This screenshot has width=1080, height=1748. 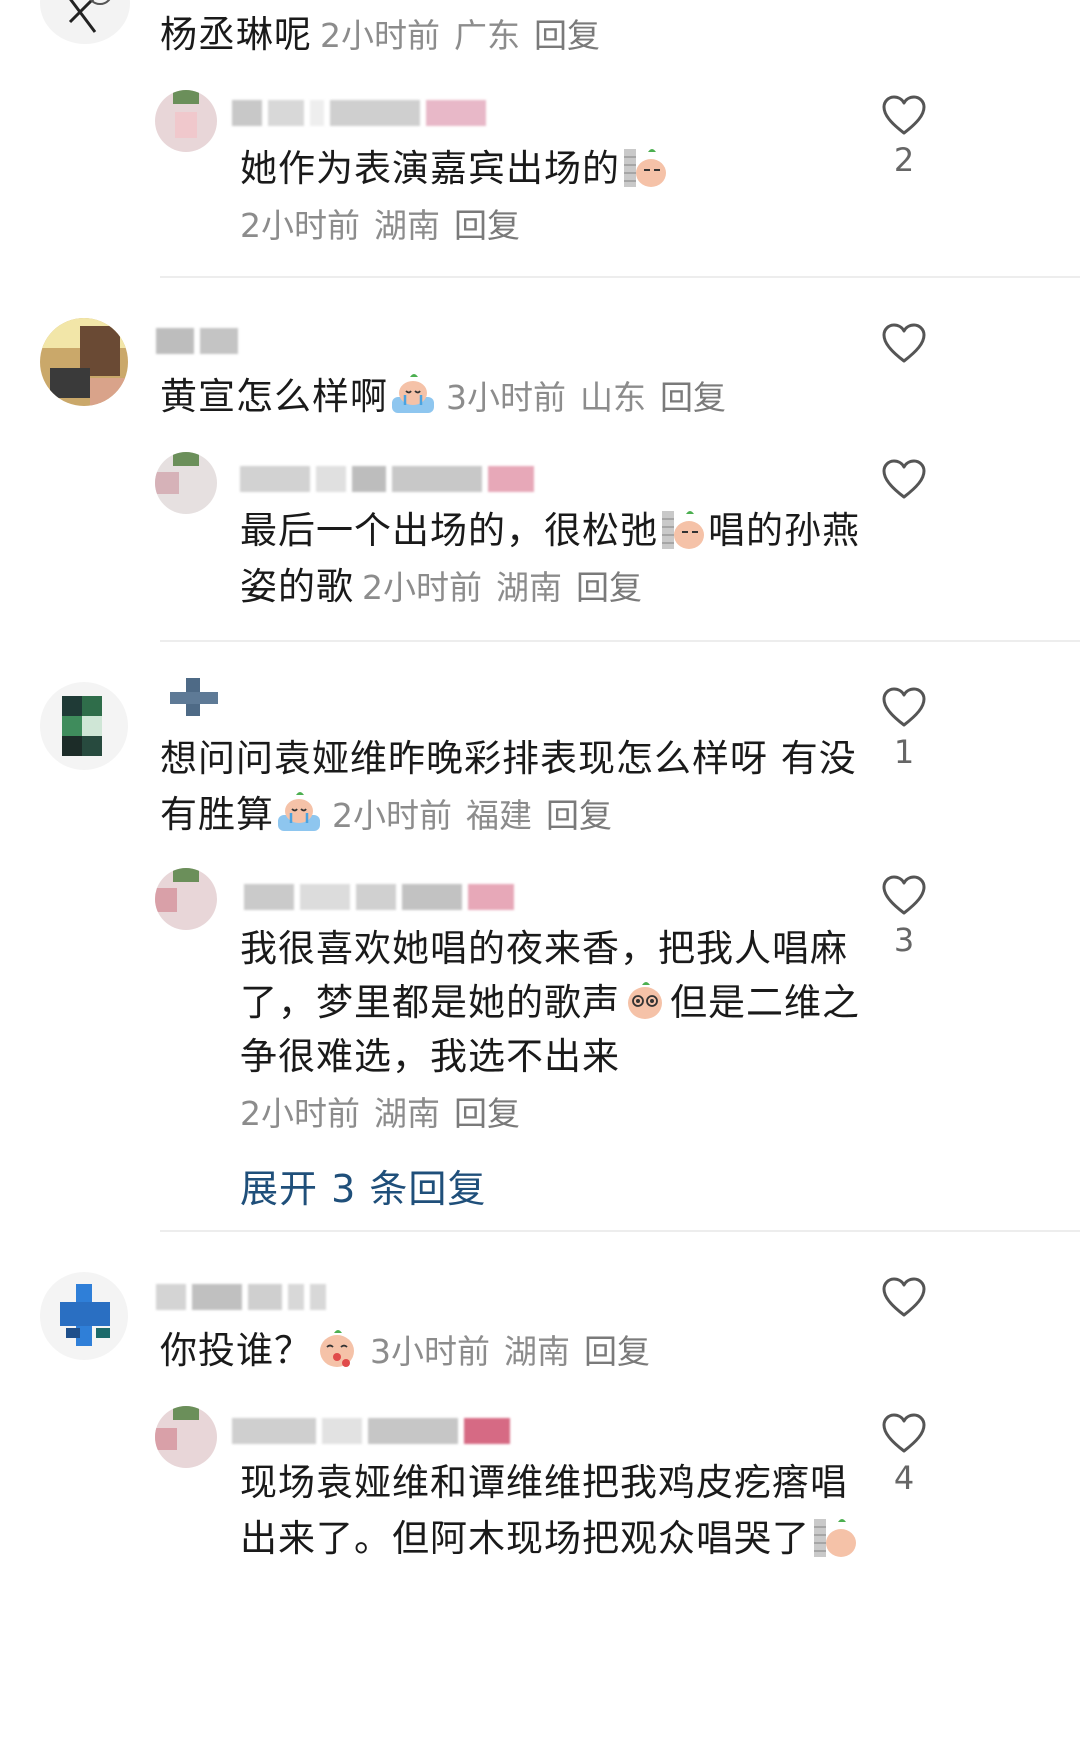 What do you see at coordinates (449, 530) in the screenshot?
I see `comment-body: 最后一个出场的，很松弛` at bounding box center [449, 530].